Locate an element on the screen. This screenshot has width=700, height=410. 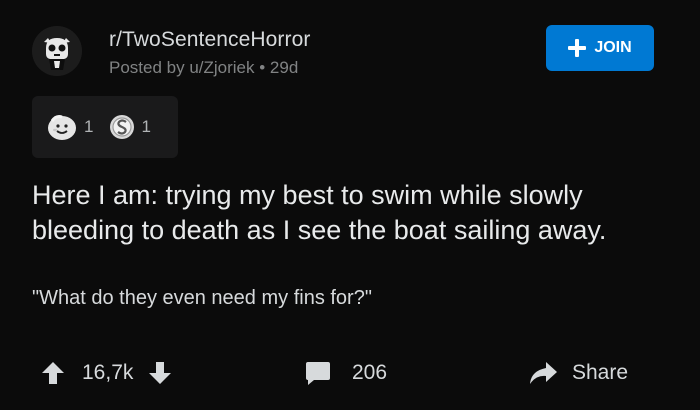
comments-button: 206 is located at coordinates (345, 373).